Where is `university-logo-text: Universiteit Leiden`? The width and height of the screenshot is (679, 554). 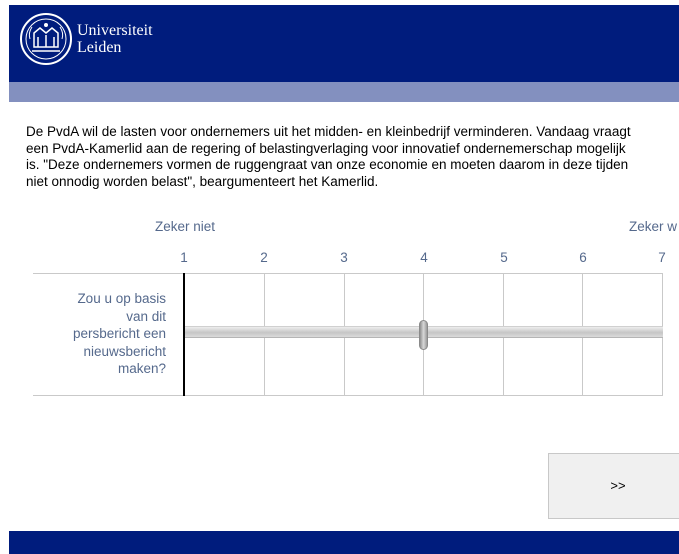 university-logo-text: Universiteit Leiden is located at coordinates (115, 39).